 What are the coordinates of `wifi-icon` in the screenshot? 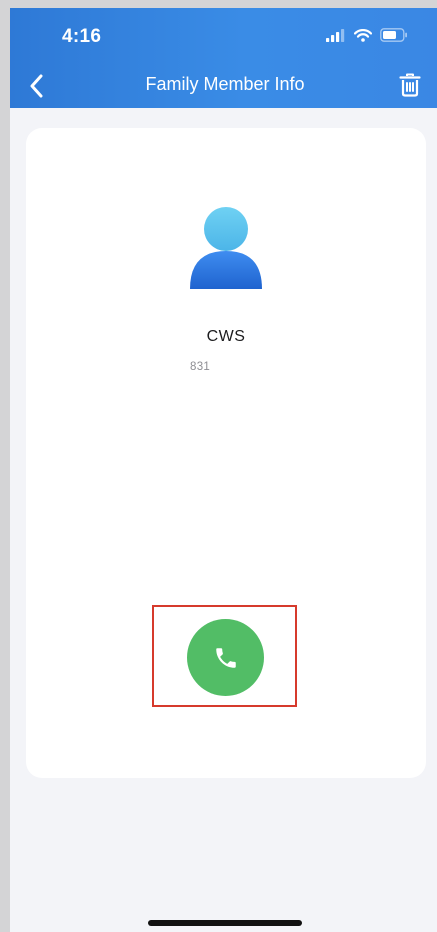 It's located at (363, 35).